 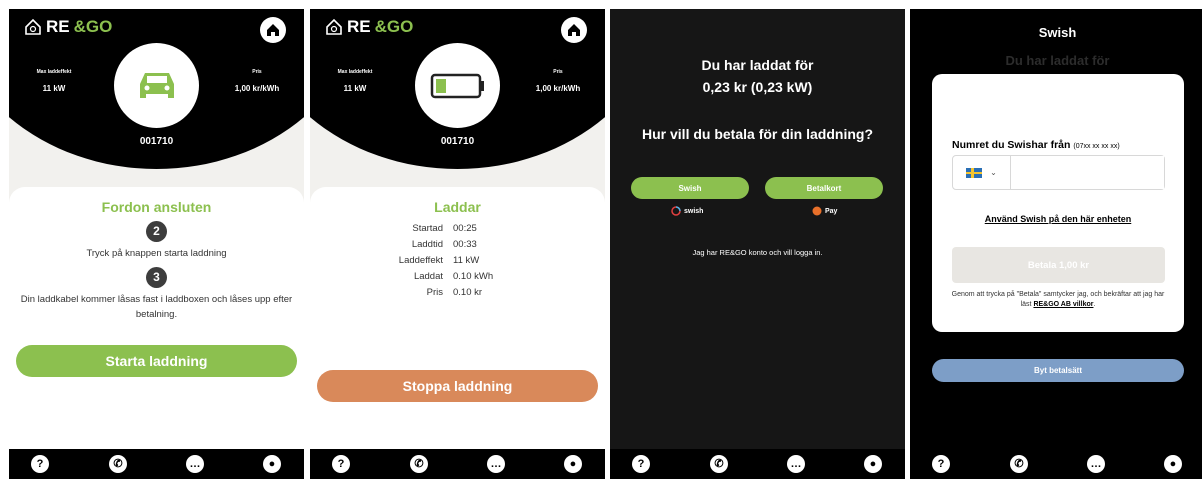 What do you see at coordinates (824, 188) in the screenshot?
I see `card-payment-button: Betalkort` at bounding box center [824, 188].